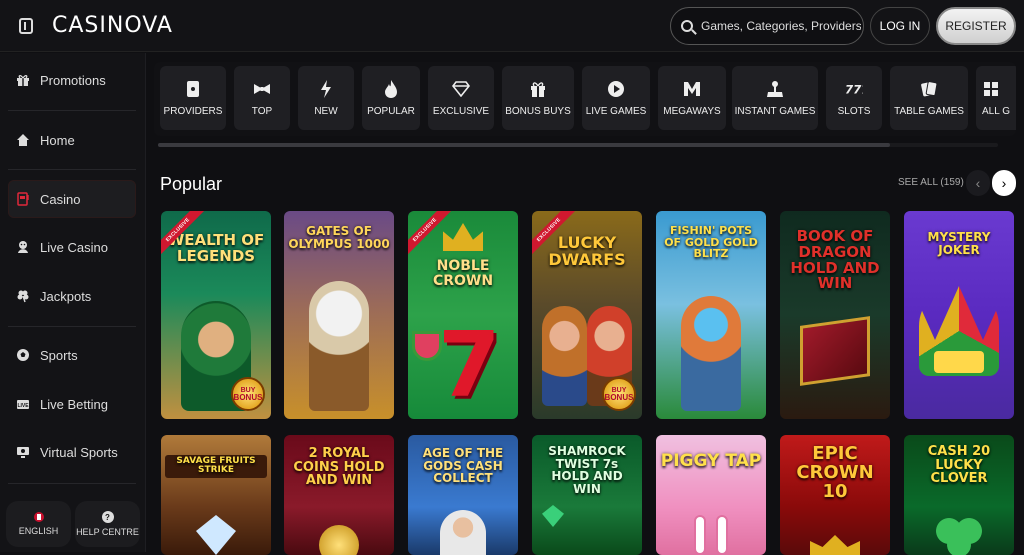 This screenshot has height=555, width=1024. I want to click on game-title: 2 ROYAL COINS HOLD AND WIN, so click(339, 467).